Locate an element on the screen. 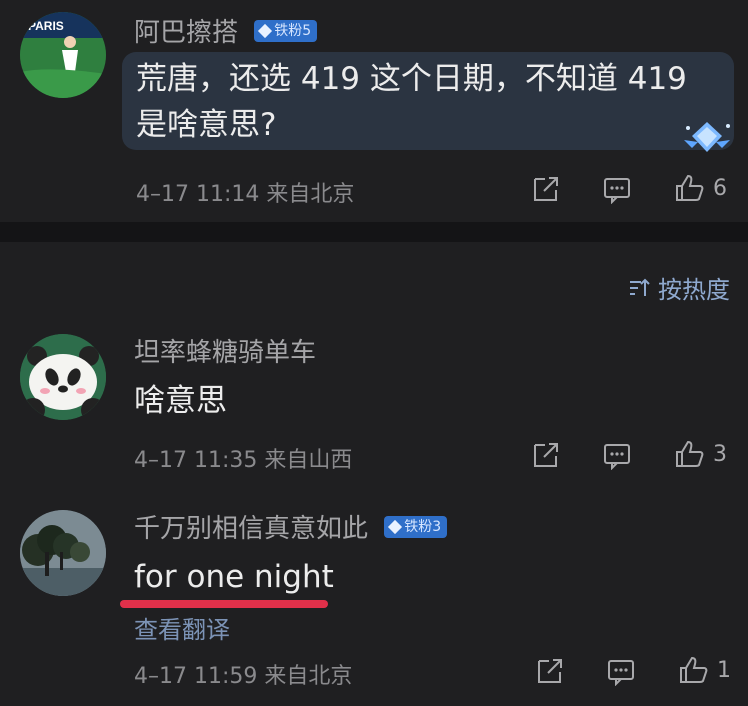 This screenshot has width=748, height=706. like-button: 3 is located at coordinates (700, 454).